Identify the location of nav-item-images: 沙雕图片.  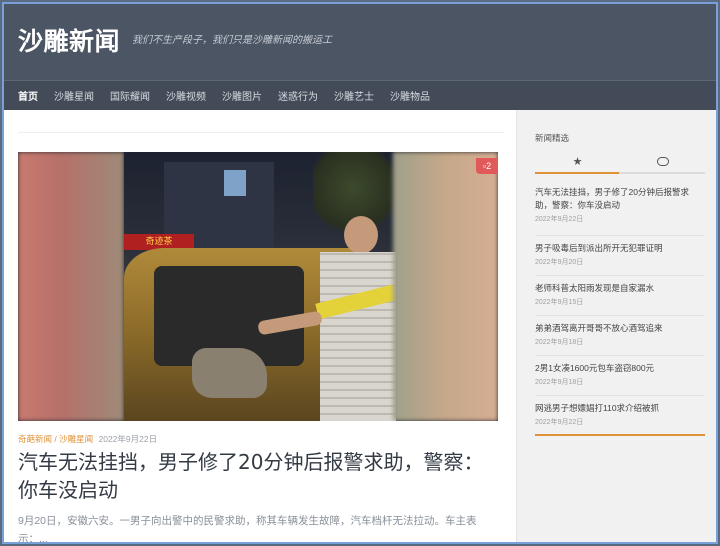
(242, 95).